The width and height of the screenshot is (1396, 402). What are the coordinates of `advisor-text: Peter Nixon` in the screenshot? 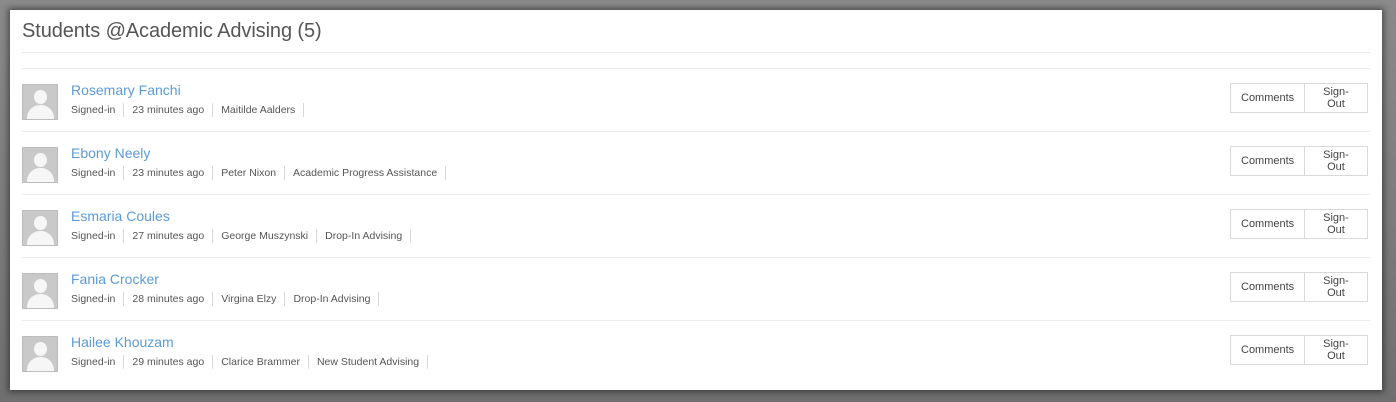 It's located at (249, 173).